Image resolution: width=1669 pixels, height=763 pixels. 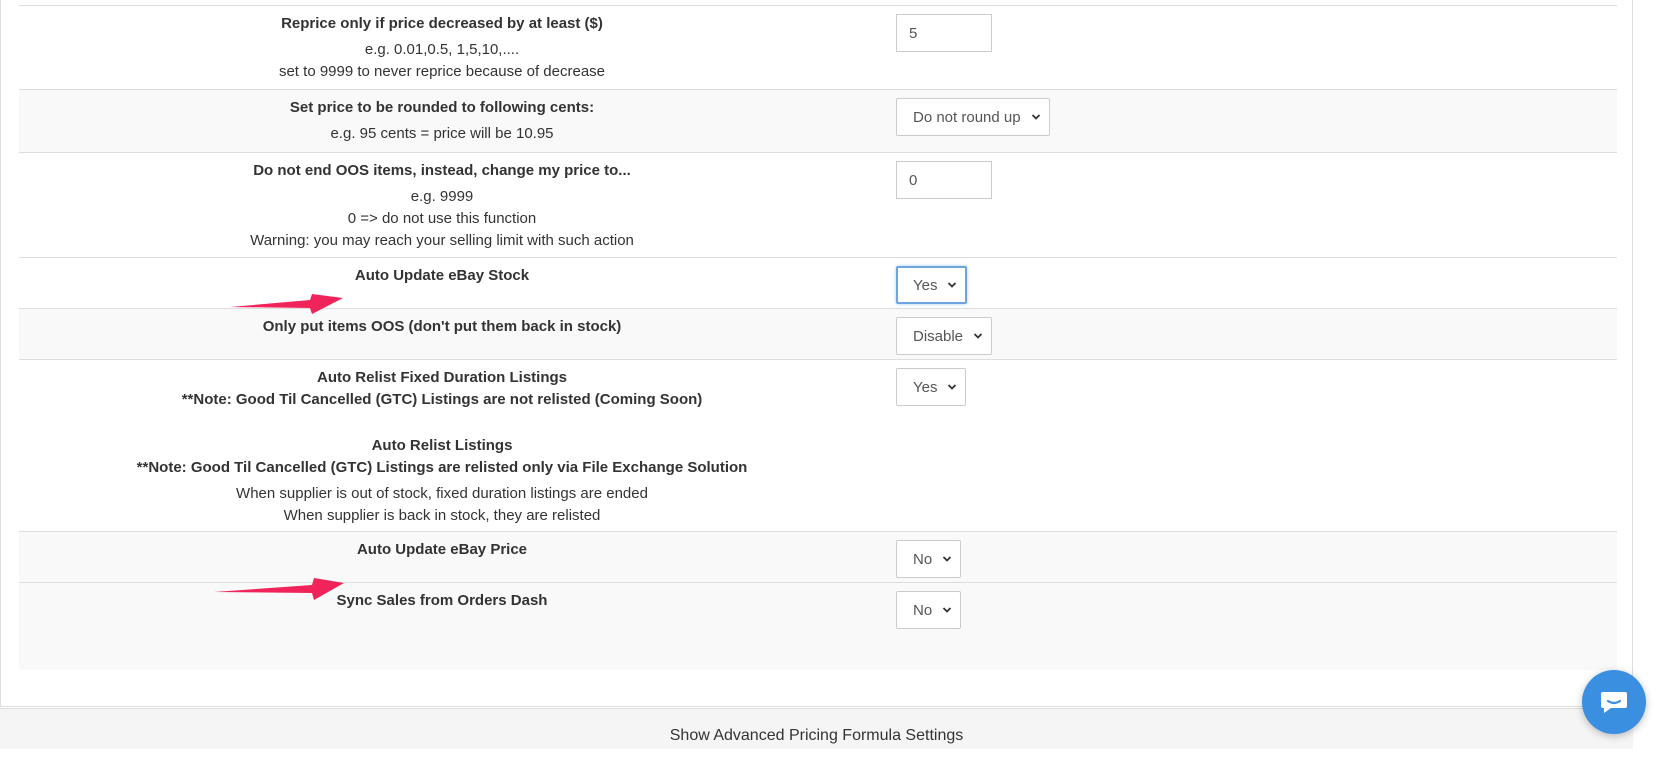 What do you see at coordinates (925, 285) in the screenshot?
I see `auto-update-stock-value: Yes` at bounding box center [925, 285].